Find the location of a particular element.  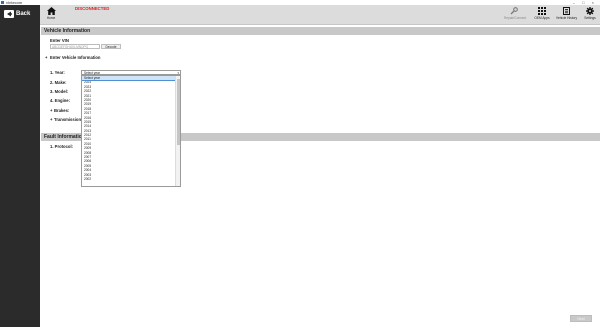

vin-input: ABCDEFGHIJKLMNOPQ is located at coordinates (75, 46).